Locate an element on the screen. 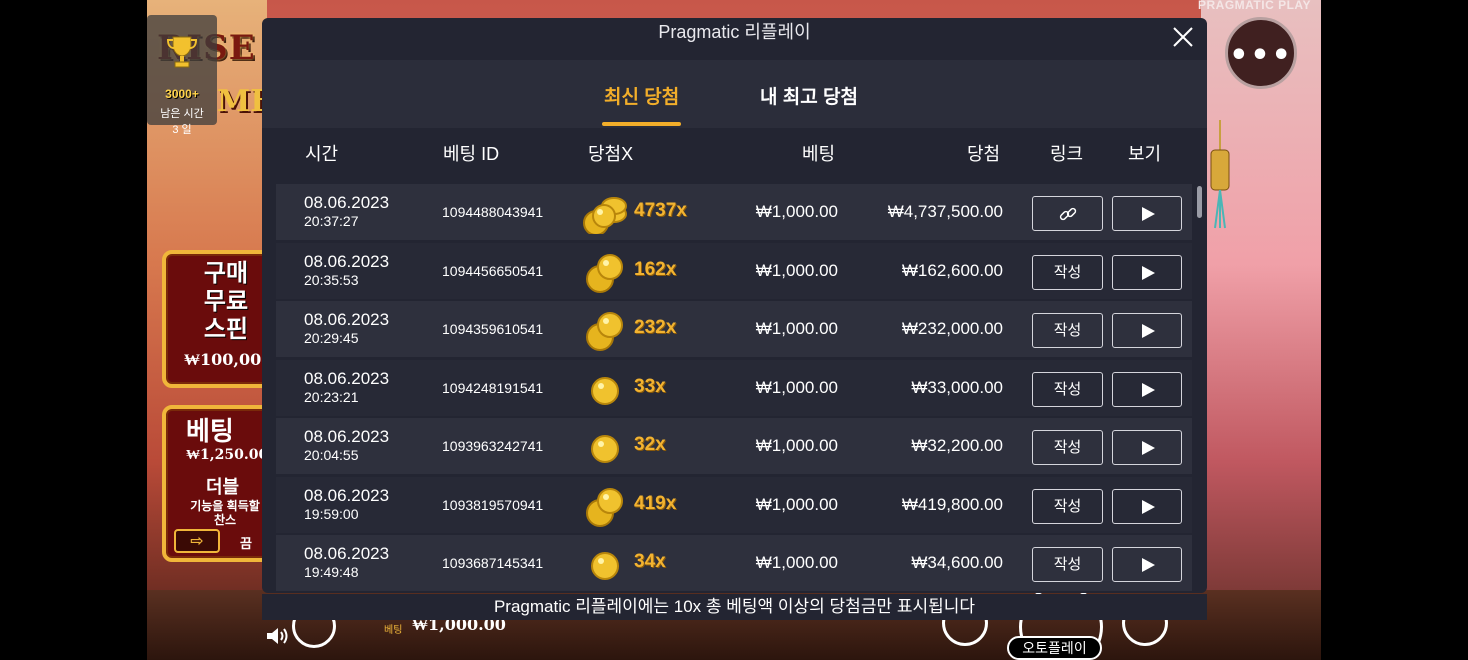 This screenshot has height=660, width=1468. row-win: ₩33,000.00 is located at coordinates (957, 387).